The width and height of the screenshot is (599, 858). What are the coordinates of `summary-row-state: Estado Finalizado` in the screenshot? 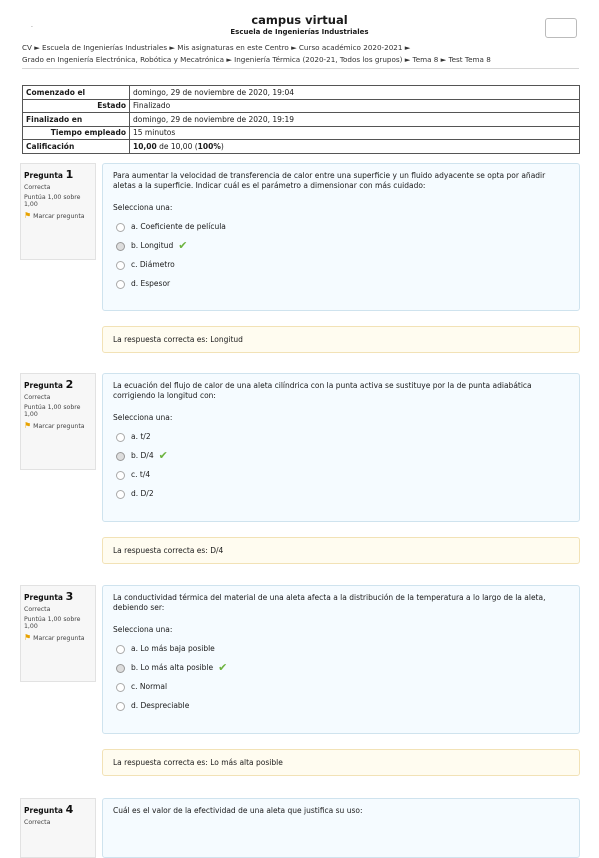 It's located at (301, 105).